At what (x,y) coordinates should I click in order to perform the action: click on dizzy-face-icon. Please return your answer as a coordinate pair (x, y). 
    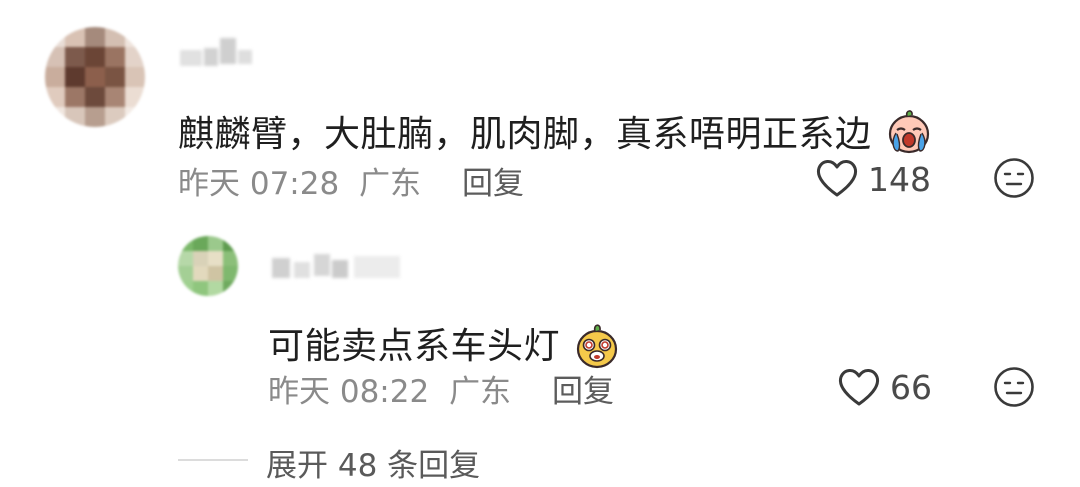
    Looking at the image, I should click on (597, 346).